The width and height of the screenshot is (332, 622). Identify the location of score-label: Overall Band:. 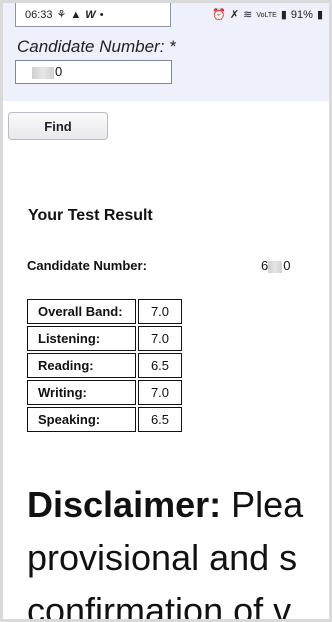
(81, 311).